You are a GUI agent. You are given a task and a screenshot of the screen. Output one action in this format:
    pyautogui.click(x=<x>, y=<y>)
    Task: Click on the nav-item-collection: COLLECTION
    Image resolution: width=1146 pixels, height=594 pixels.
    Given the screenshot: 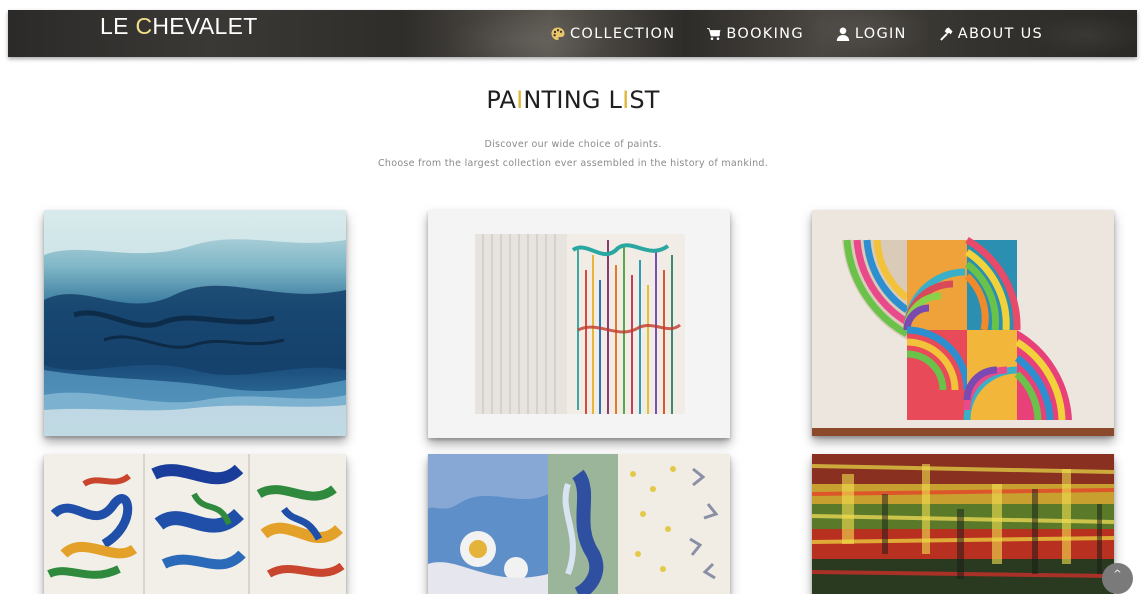 What is the action you would take?
    pyautogui.click(x=612, y=34)
    